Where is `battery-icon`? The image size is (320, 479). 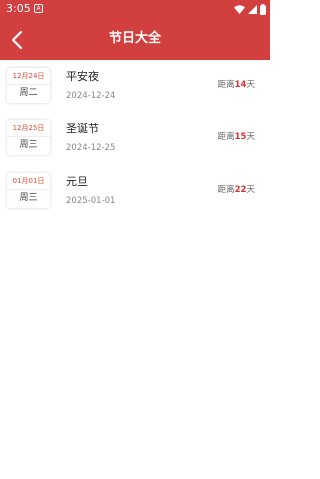
battery-icon is located at coordinates (263, 9).